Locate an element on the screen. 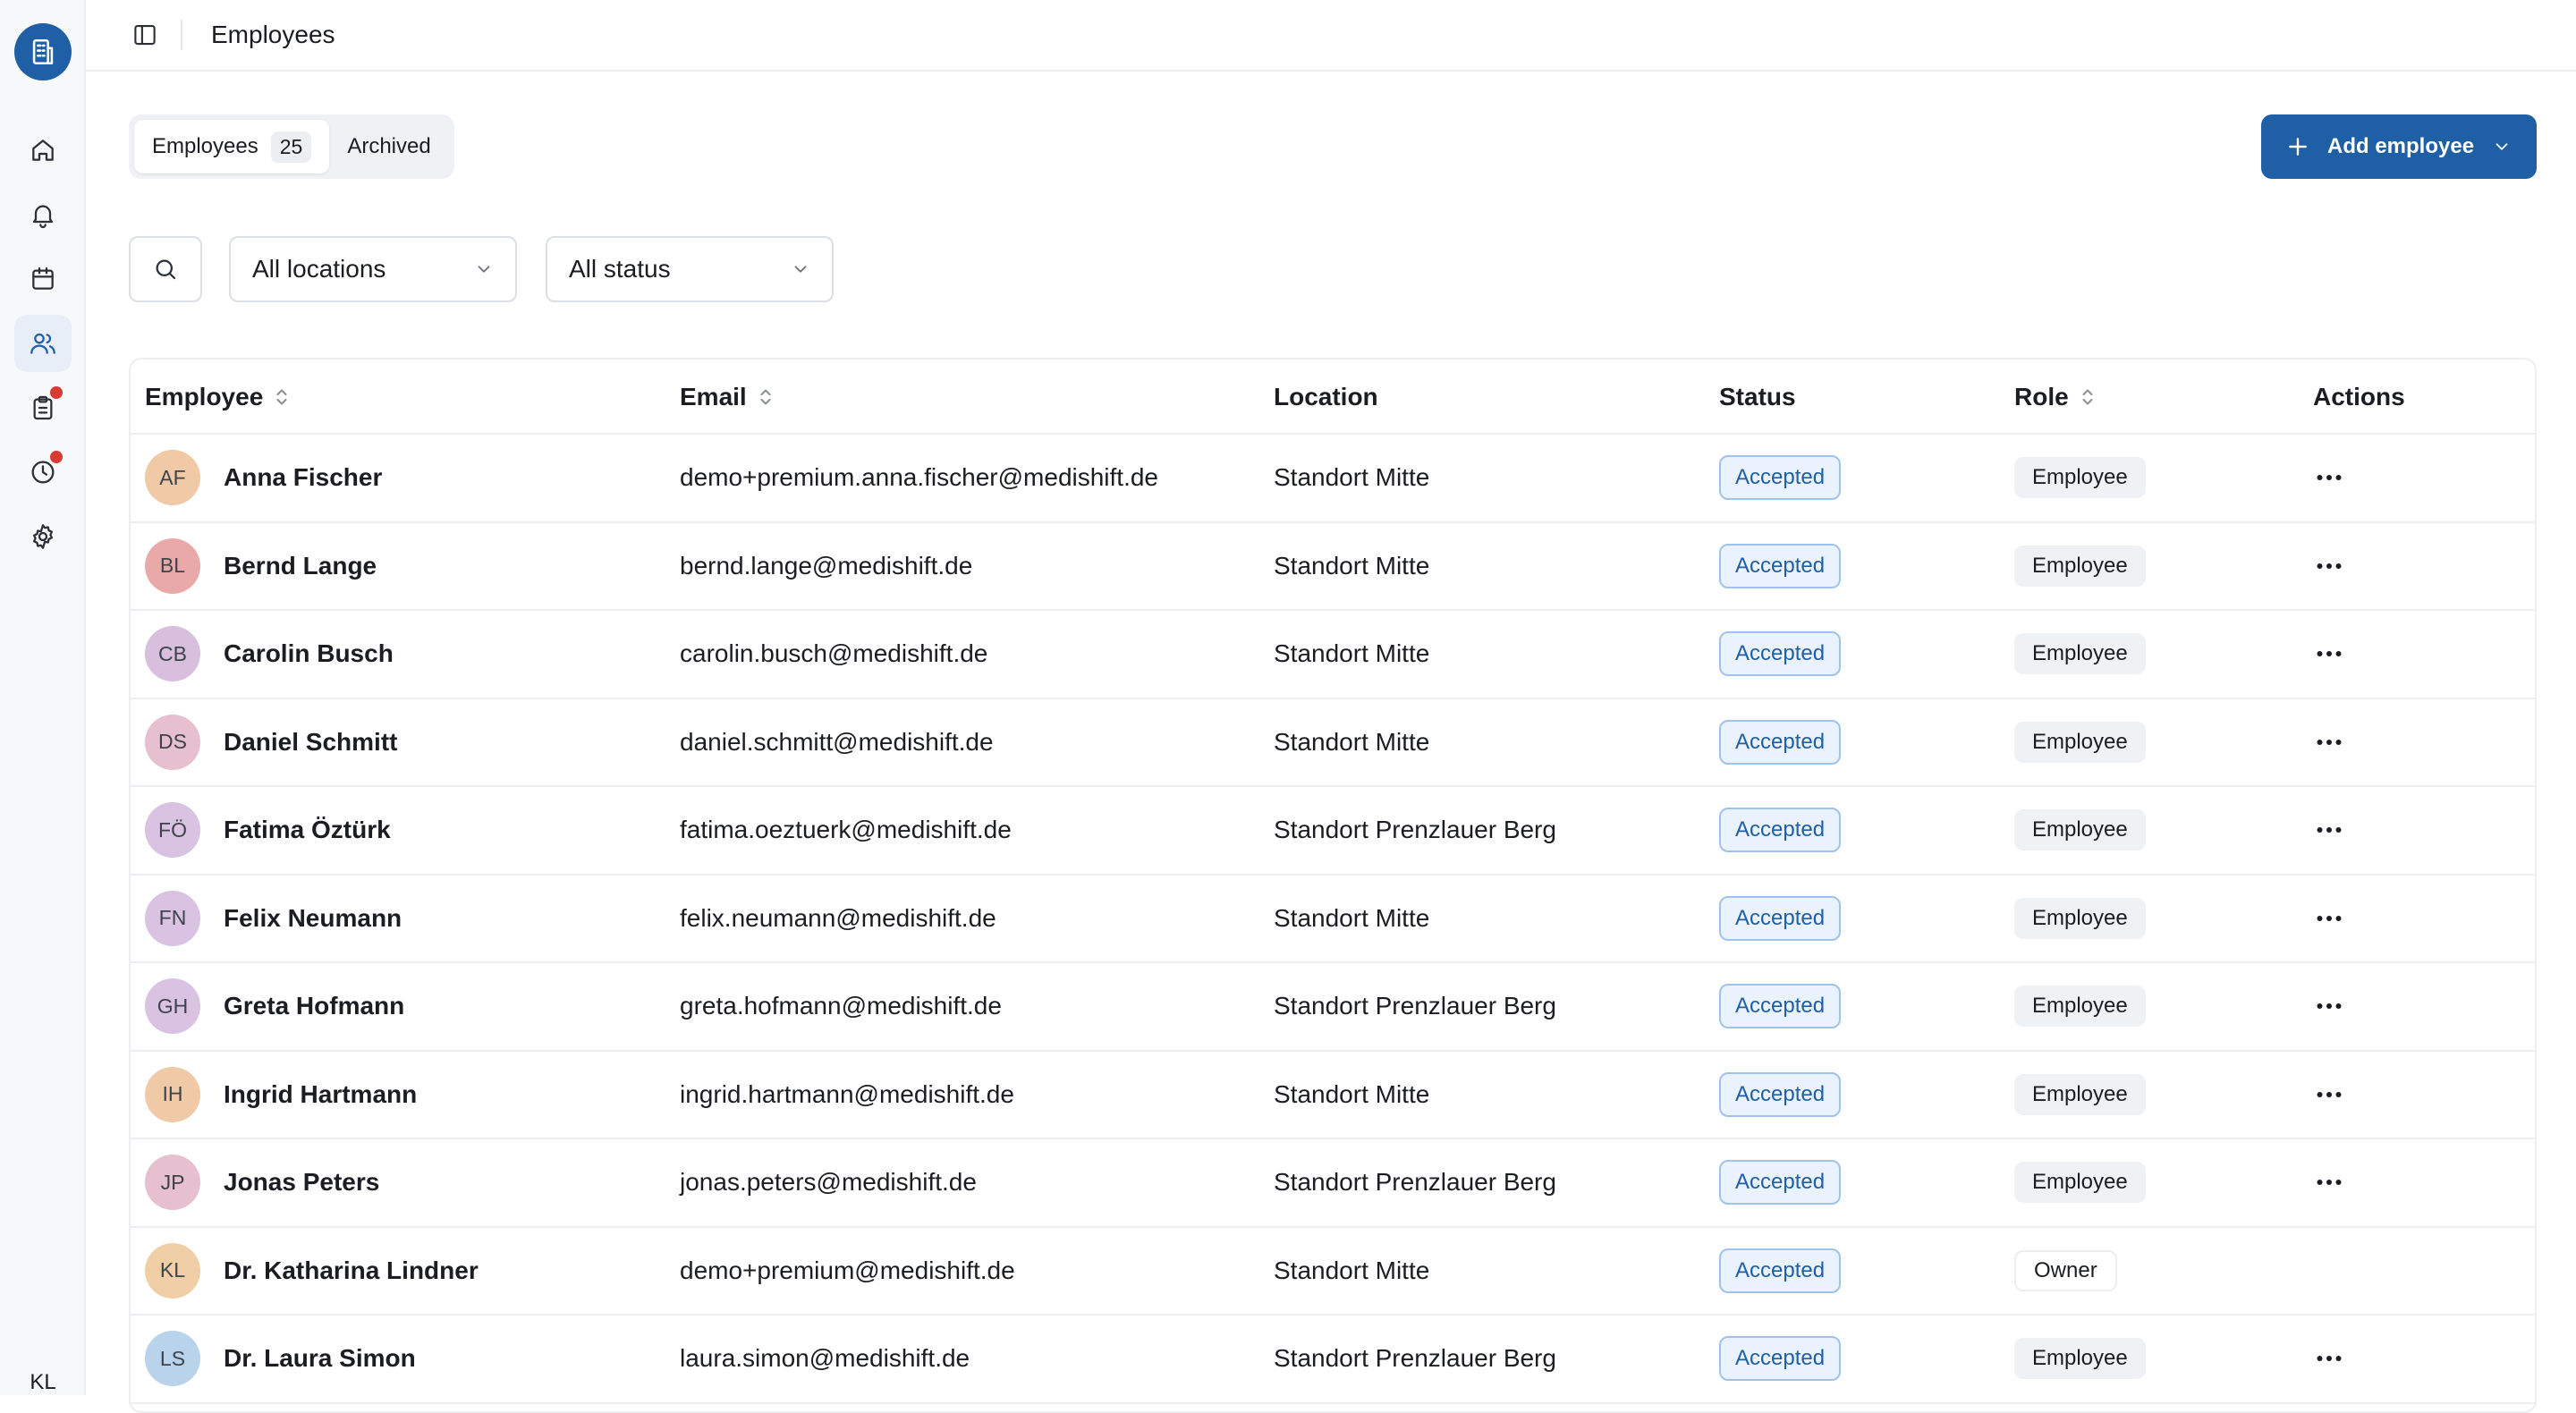 The image size is (2576, 1413). email-cell: felix.neumann@medishift.de is located at coordinates (838, 919).